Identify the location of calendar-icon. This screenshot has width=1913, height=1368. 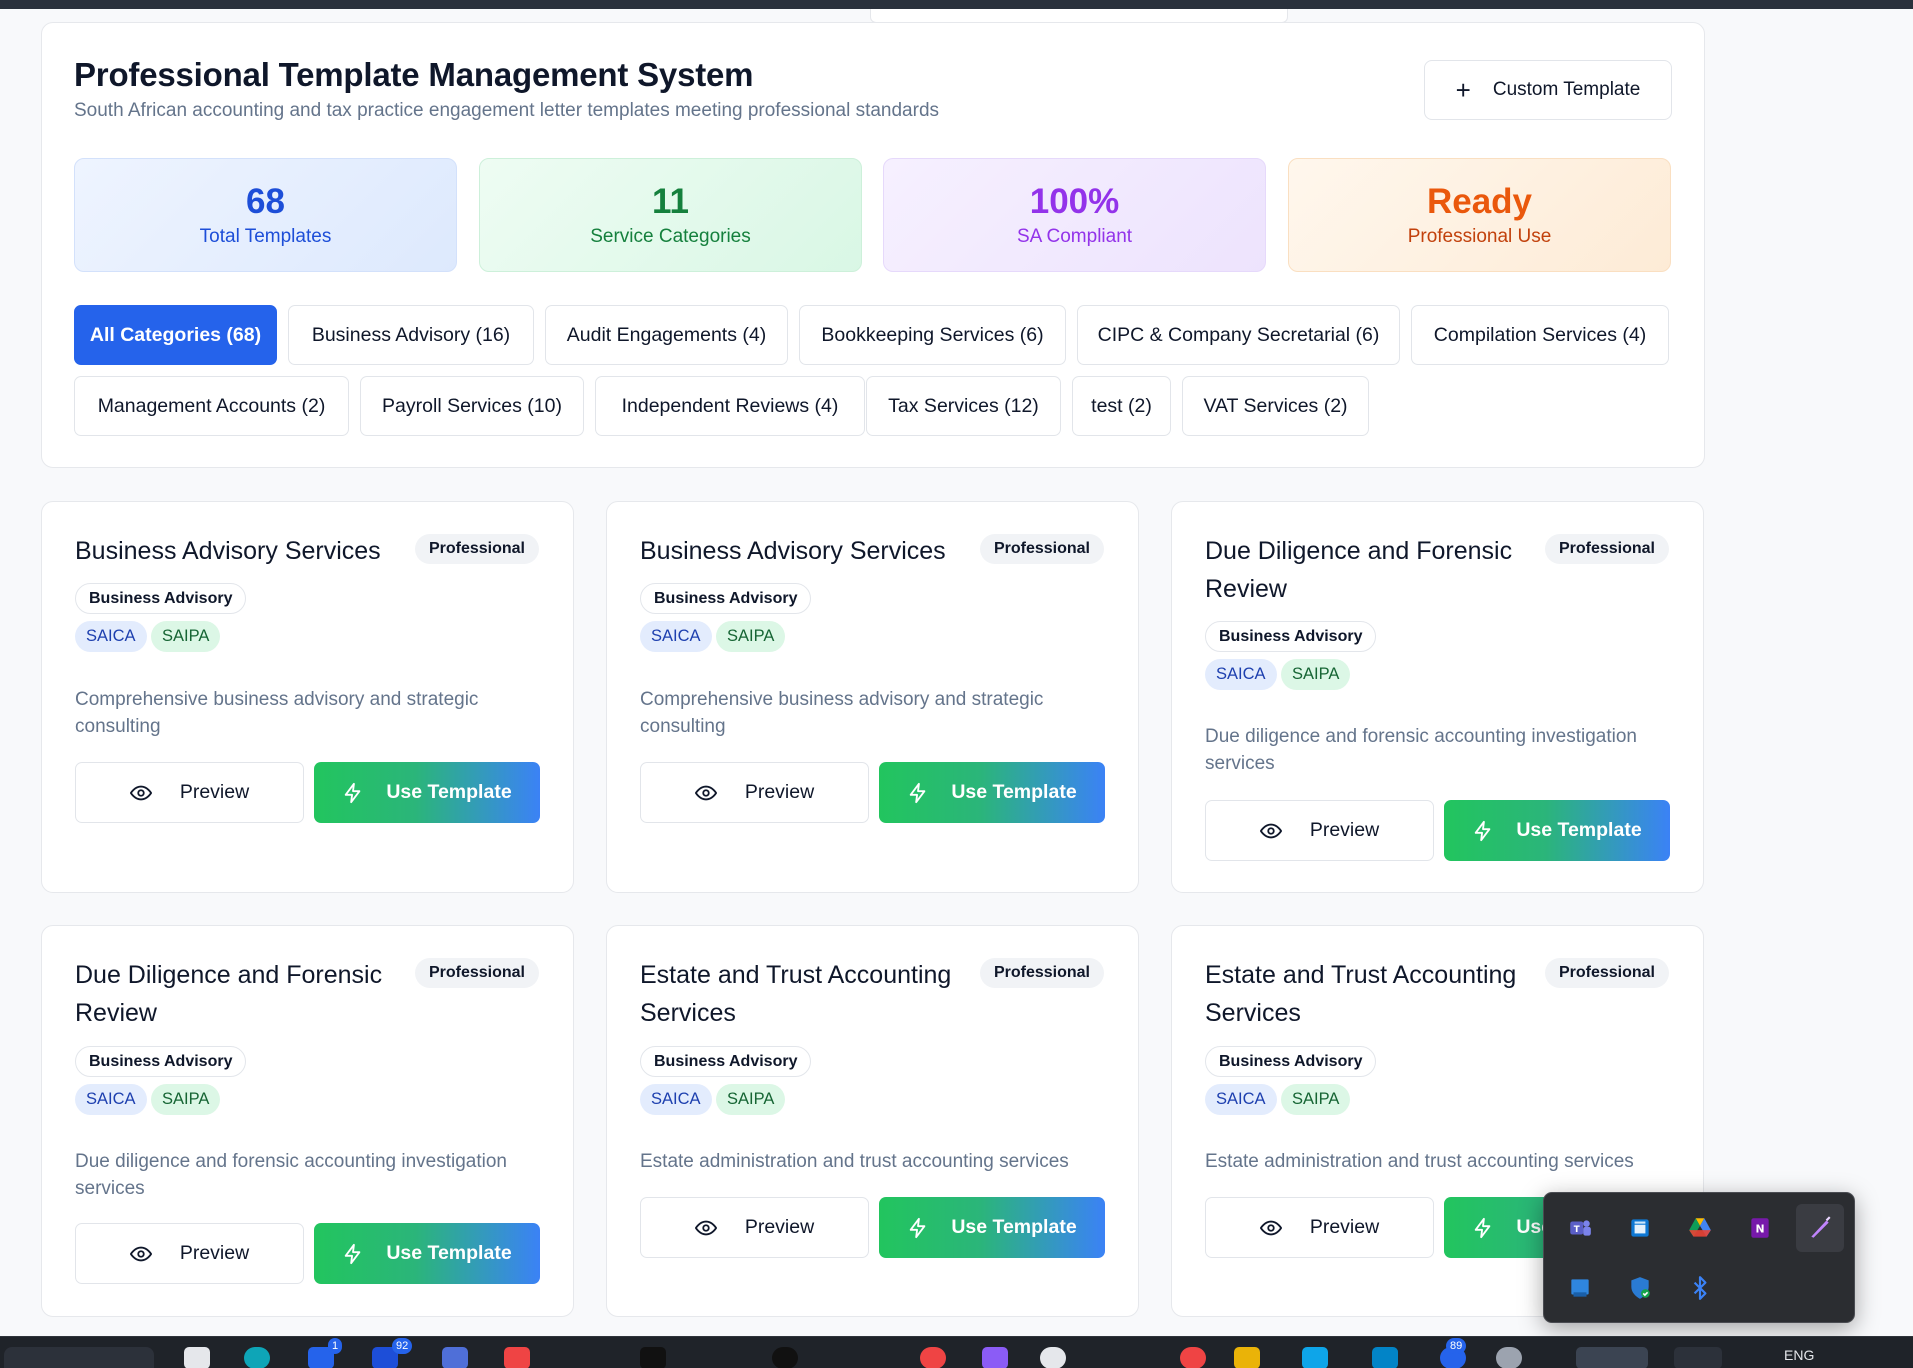
(1315, 1357).